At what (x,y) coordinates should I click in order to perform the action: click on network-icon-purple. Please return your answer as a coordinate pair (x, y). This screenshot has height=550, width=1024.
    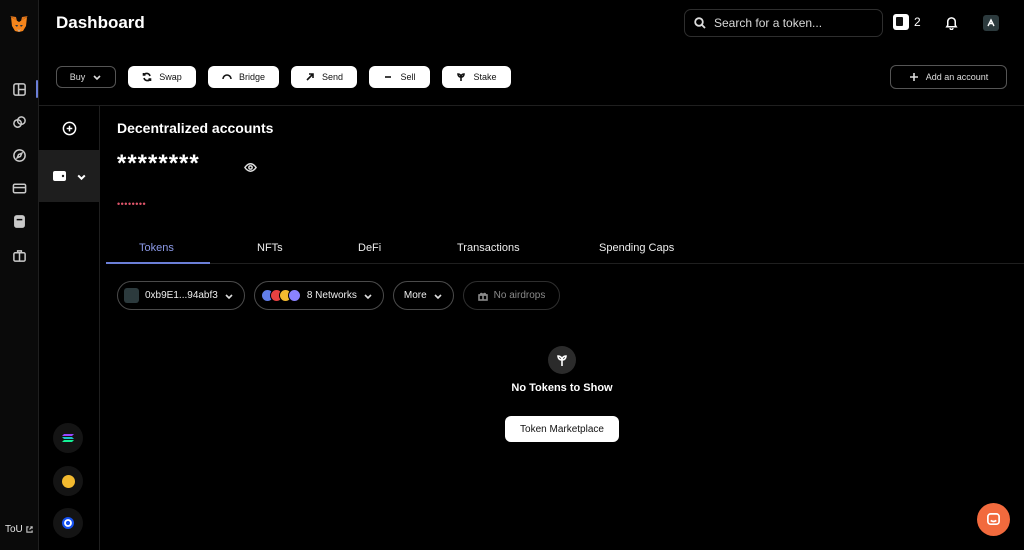
    Looking at the image, I should click on (294, 295).